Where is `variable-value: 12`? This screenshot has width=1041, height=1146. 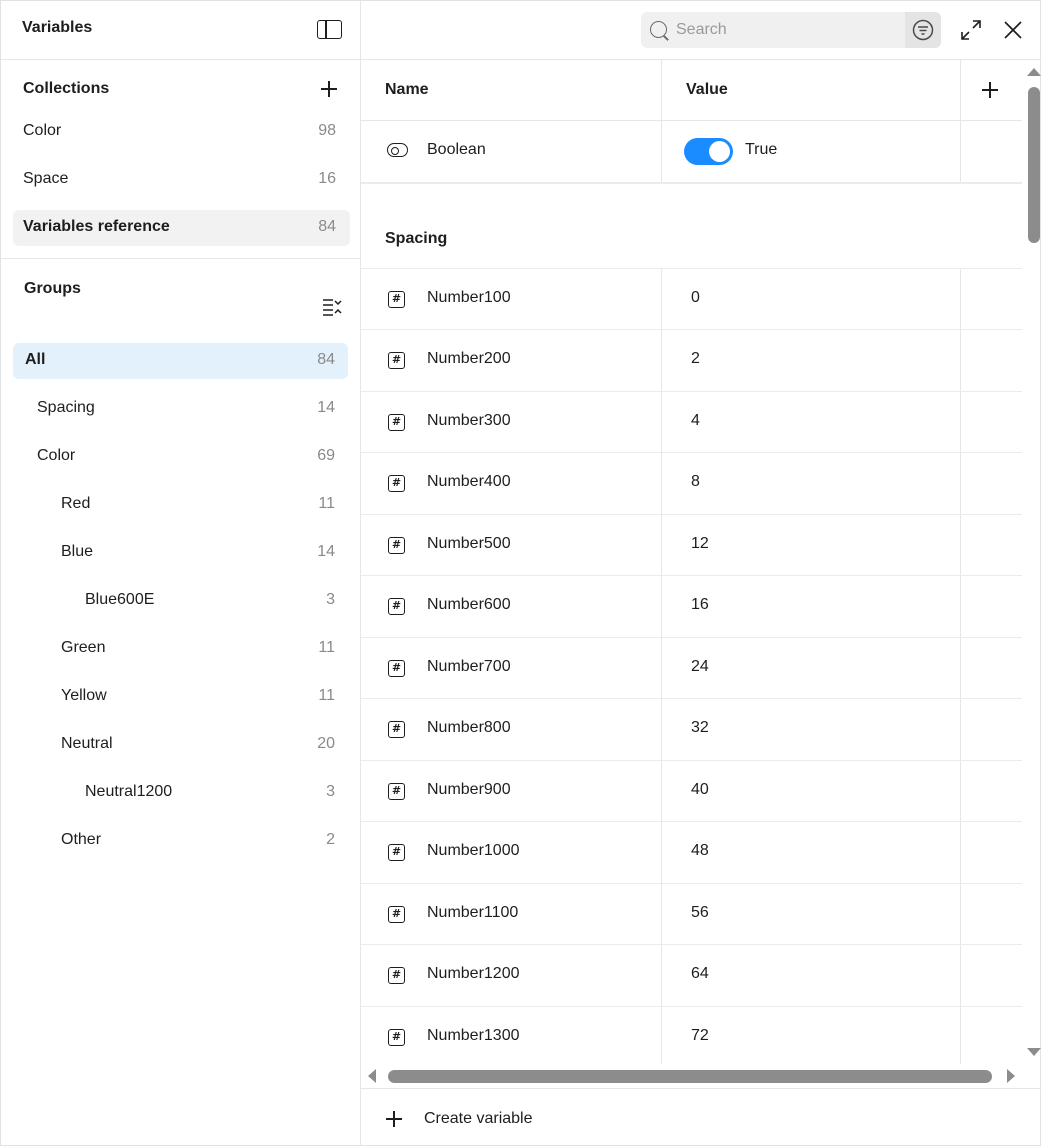
variable-value: 12 is located at coordinates (700, 544).